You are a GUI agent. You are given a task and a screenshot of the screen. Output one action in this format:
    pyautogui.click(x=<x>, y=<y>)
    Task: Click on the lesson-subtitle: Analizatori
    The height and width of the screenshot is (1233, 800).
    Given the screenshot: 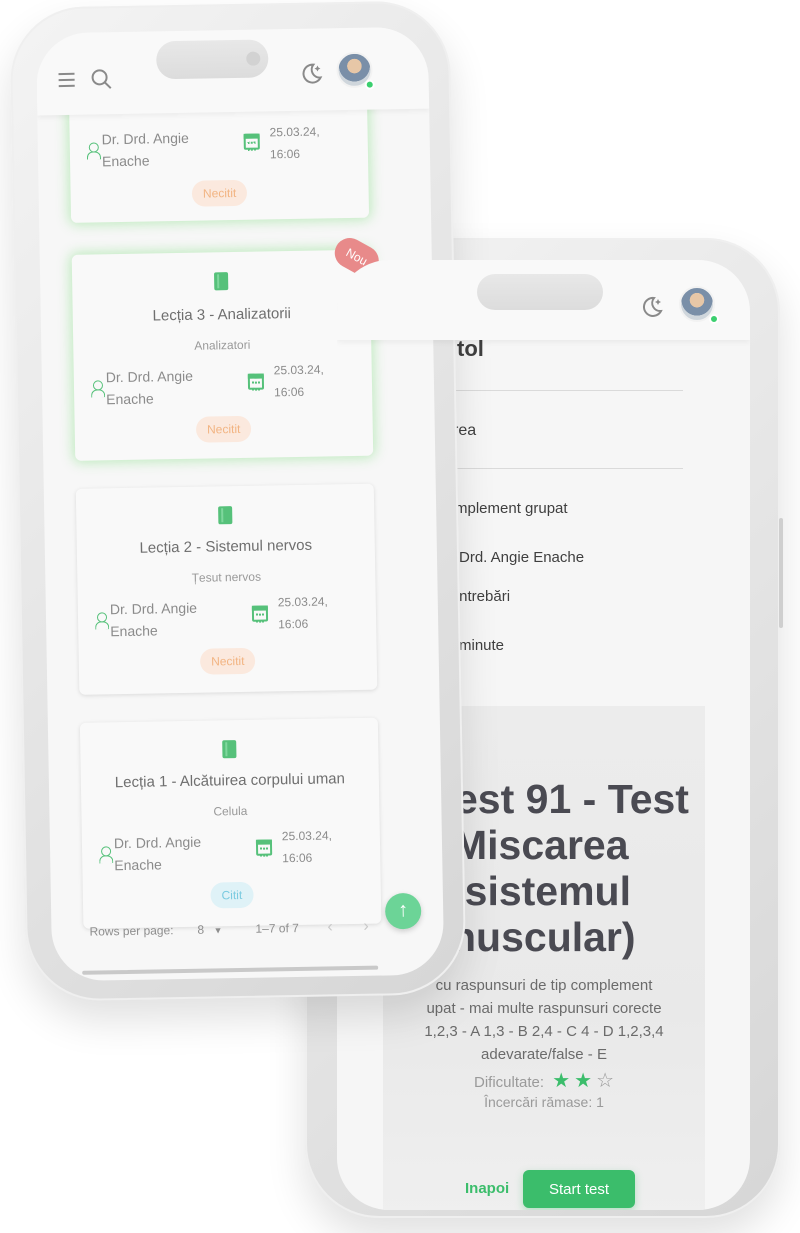 What is the action you would take?
    pyautogui.click(x=222, y=345)
    